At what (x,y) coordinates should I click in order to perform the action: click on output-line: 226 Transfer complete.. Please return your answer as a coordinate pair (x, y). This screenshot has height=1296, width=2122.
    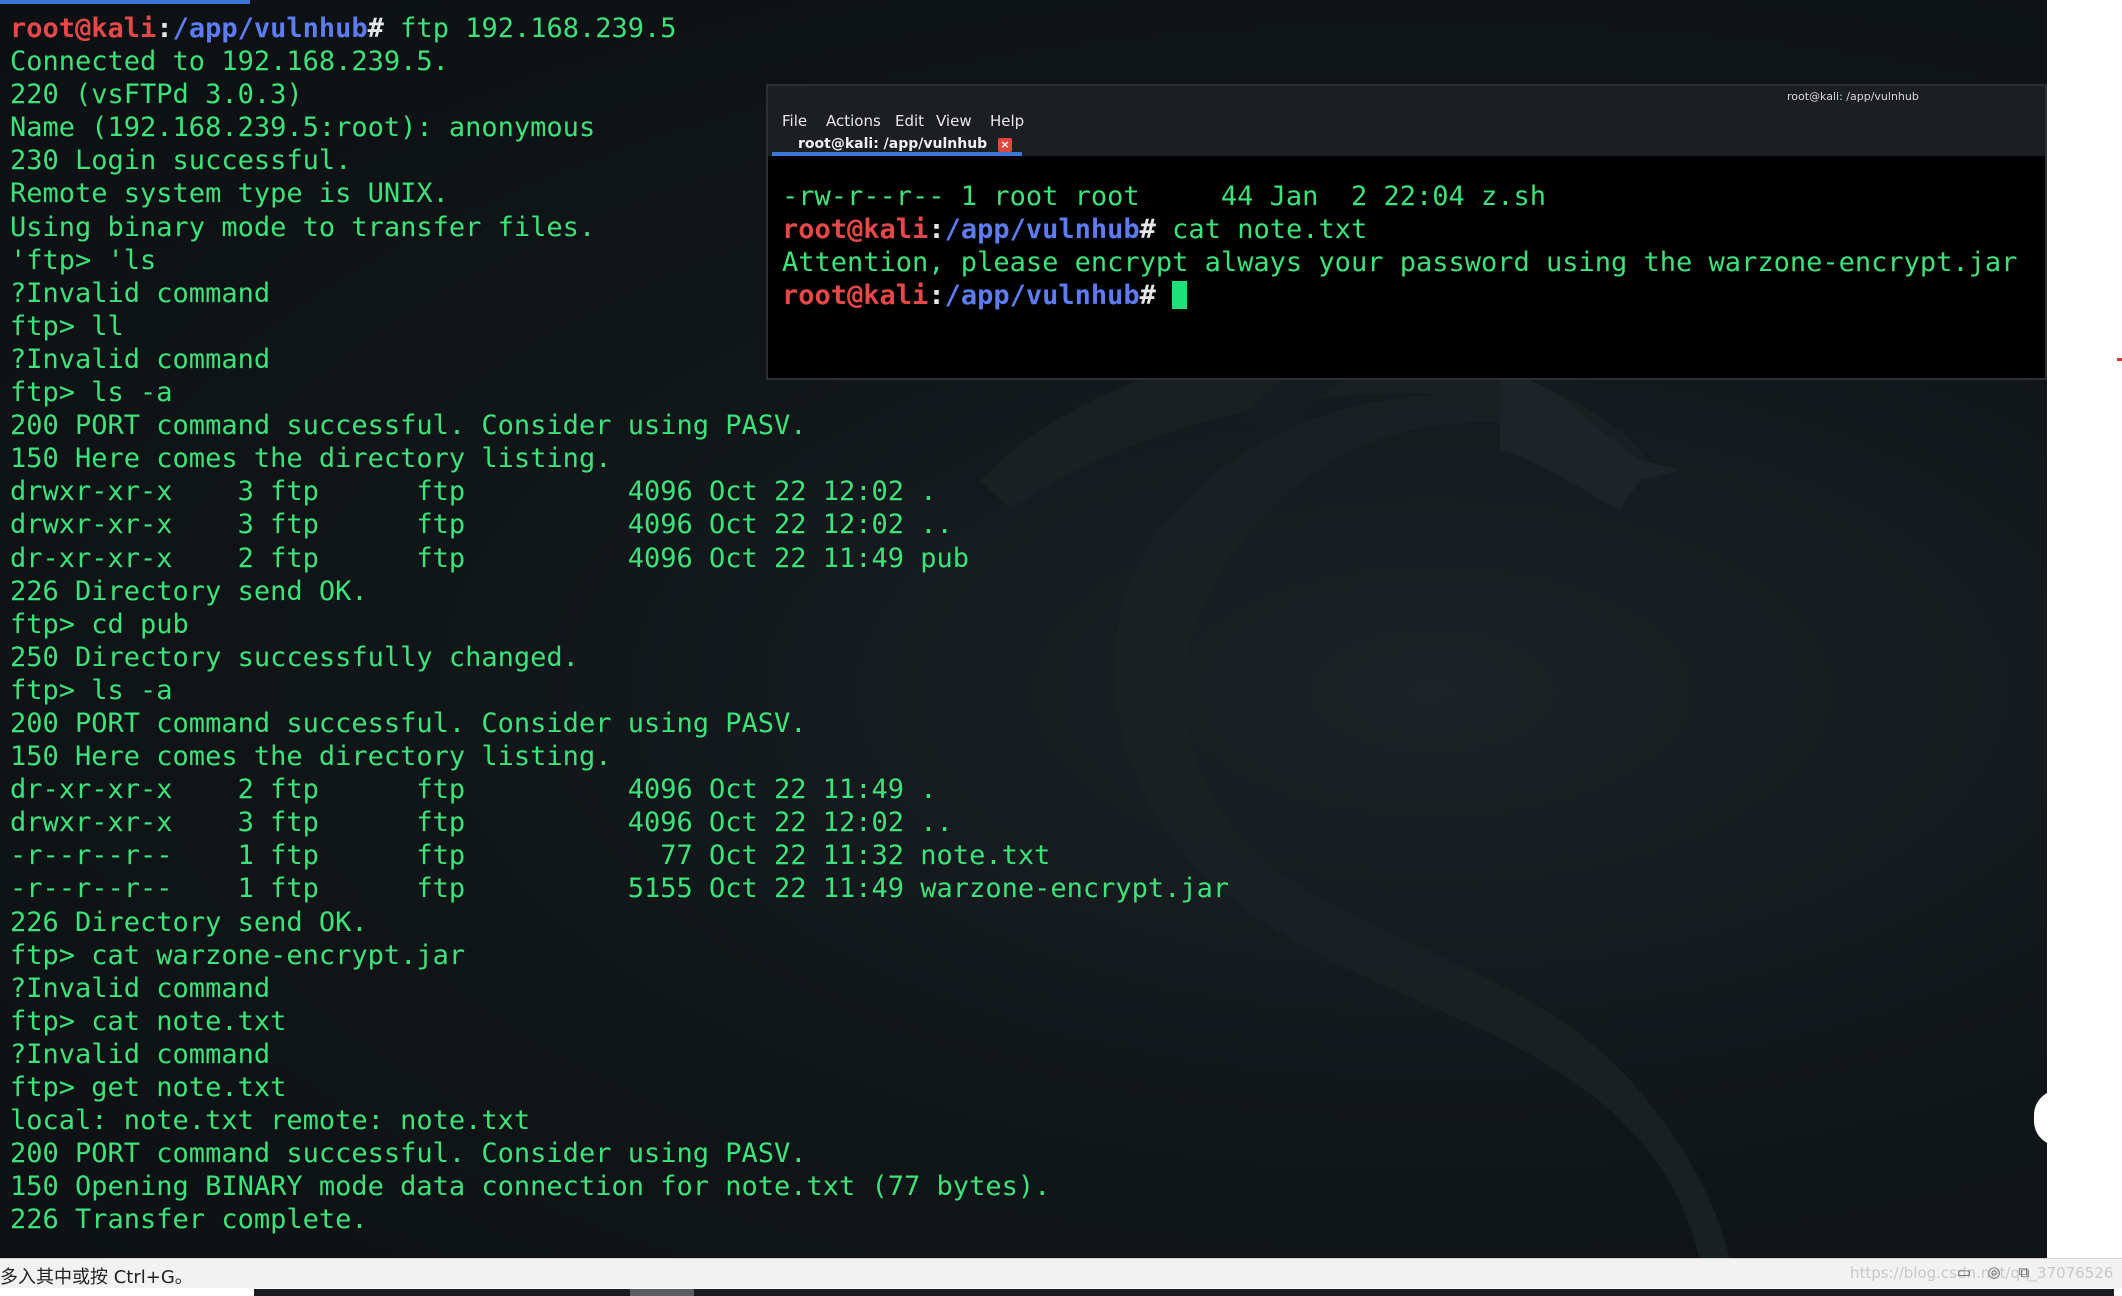
    Looking at the image, I should click on (189, 1220).